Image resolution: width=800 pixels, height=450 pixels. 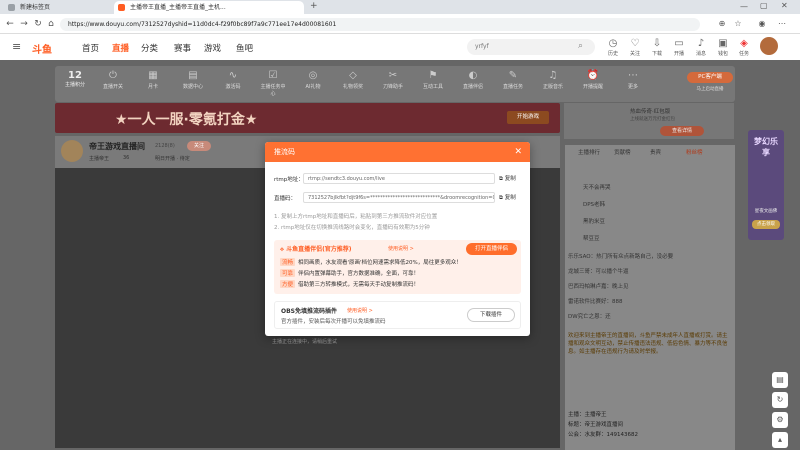 What do you see at coordinates (589, 152) in the screenshot?
I see `chat-tab: 主播排行` at bounding box center [589, 152].